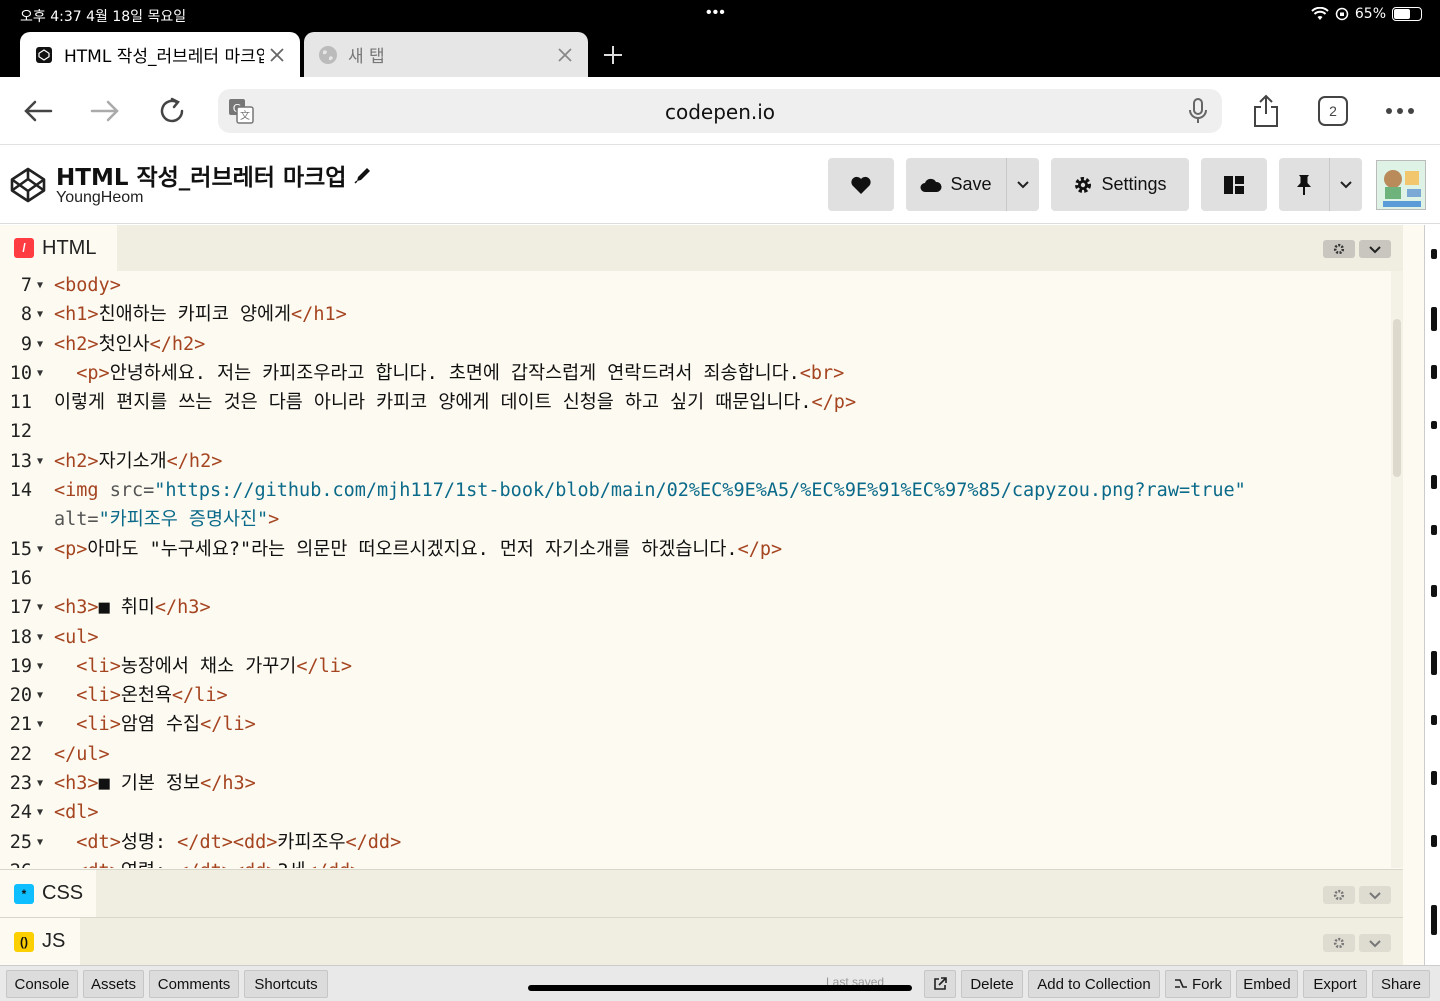  Describe the element at coordinates (1339, 943) in the screenshot. I see `js-settings-gear-icon` at that location.